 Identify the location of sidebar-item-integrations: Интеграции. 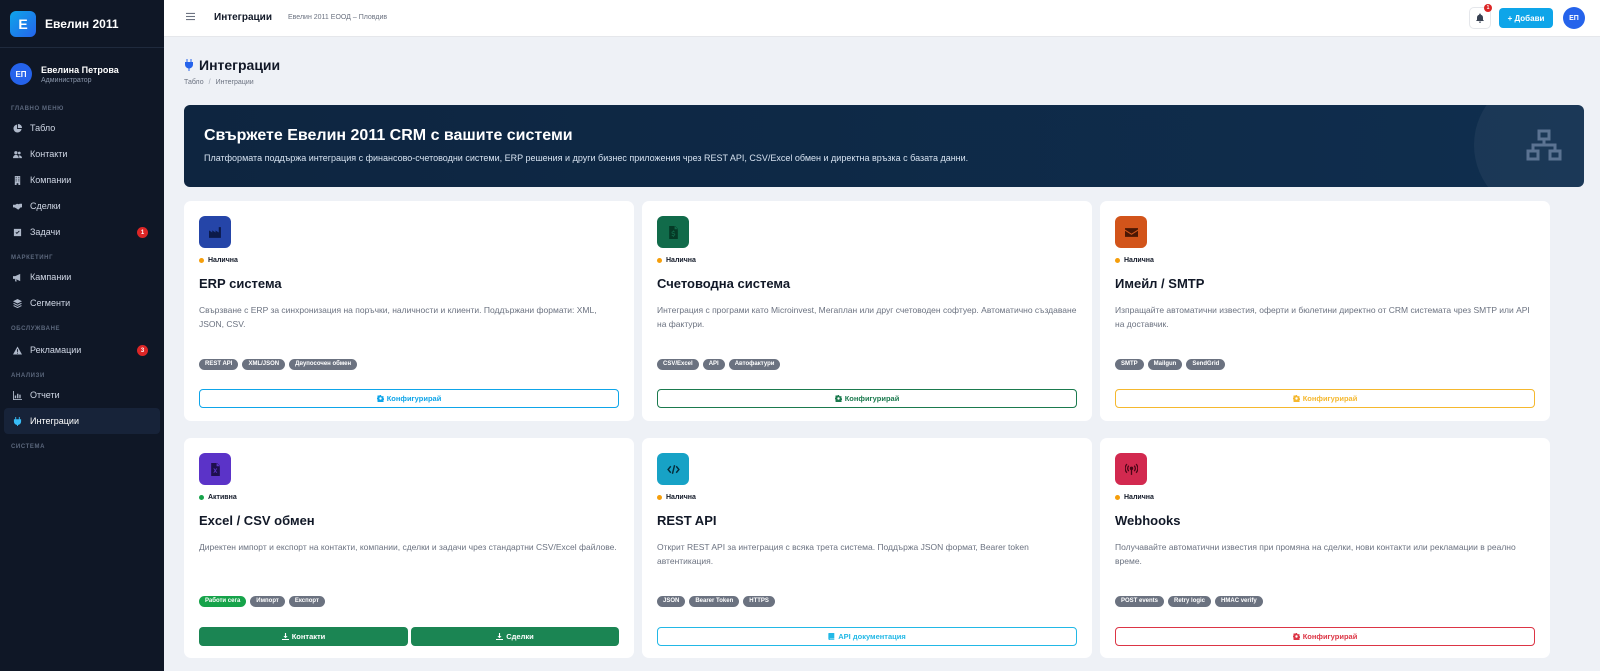
(82, 421).